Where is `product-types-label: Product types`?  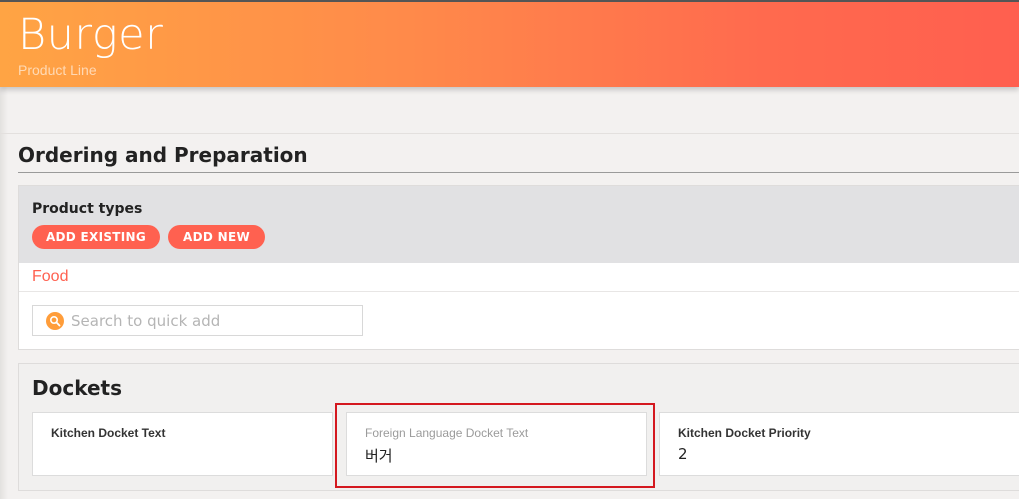
product-types-label: Product types is located at coordinates (87, 209).